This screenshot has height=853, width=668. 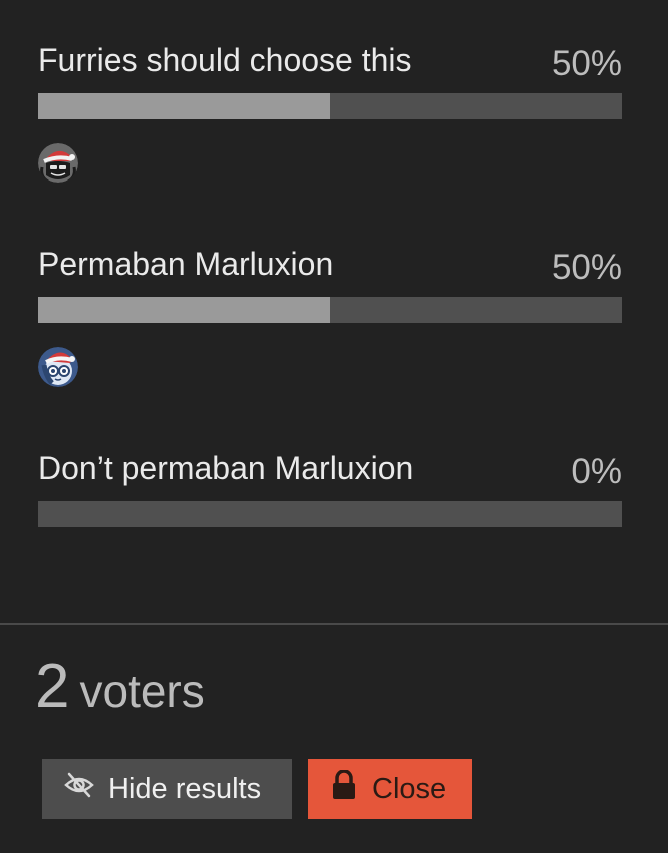 What do you see at coordinates (79, 789) in the screenshot?
I see `eye-slash-icon` at bounding box center [79, 789].